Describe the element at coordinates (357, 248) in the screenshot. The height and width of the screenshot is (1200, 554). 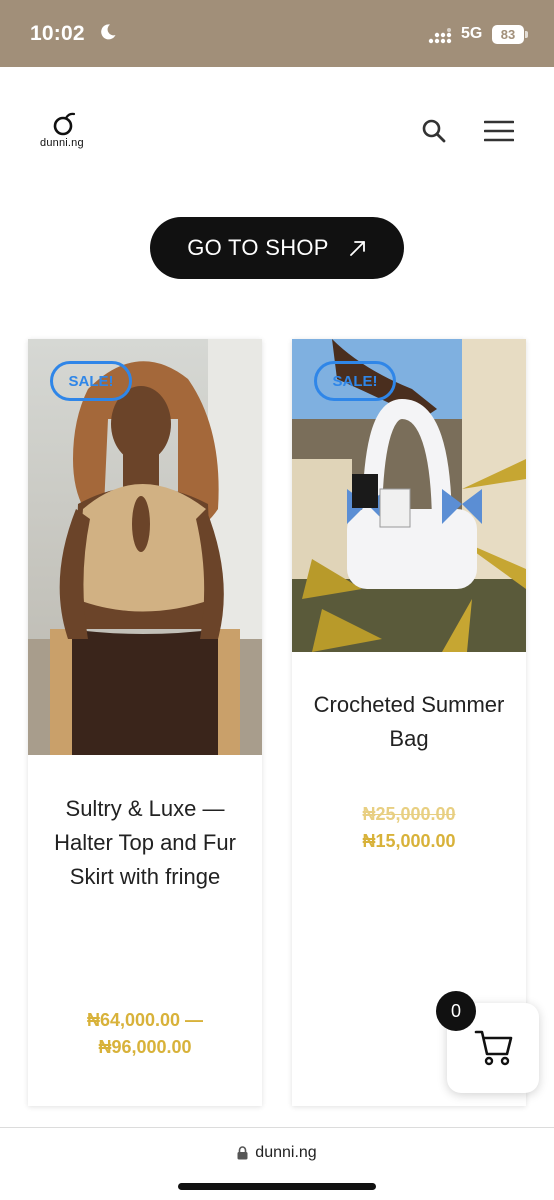
I see `arrow-up-right-icon` at that location.